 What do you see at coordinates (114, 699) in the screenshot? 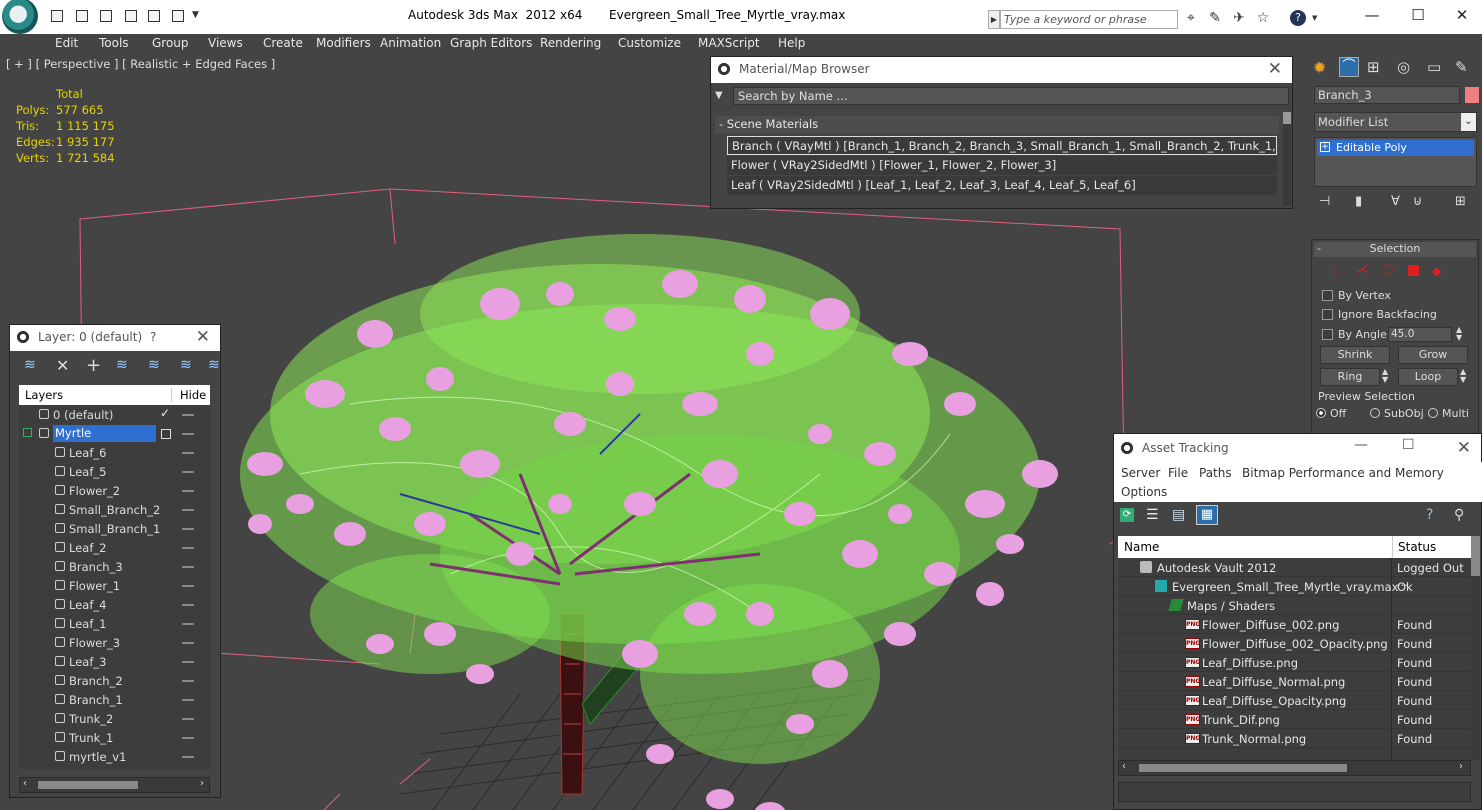
I see `layer-row: Branch_1` at bounding box center [114, 699].